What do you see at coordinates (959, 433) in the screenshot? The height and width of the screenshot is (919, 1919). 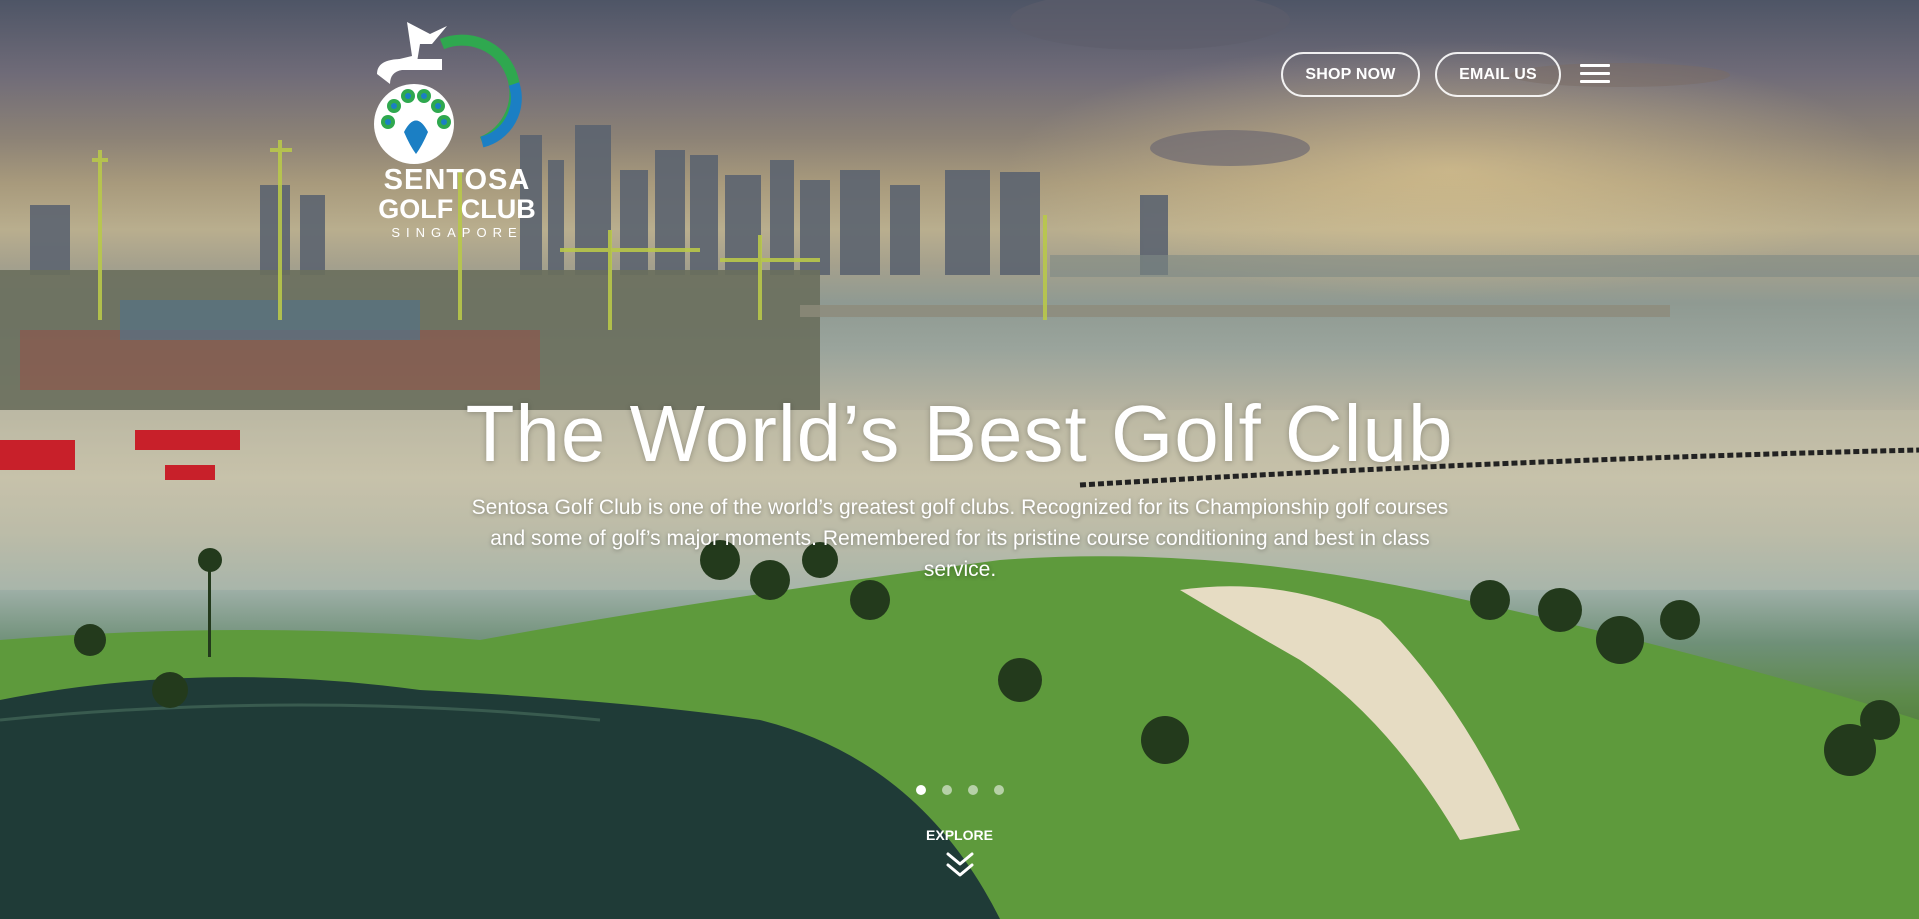 I see `hero-title: The World’s Best Golf Club` at bounding box center [959, 433].